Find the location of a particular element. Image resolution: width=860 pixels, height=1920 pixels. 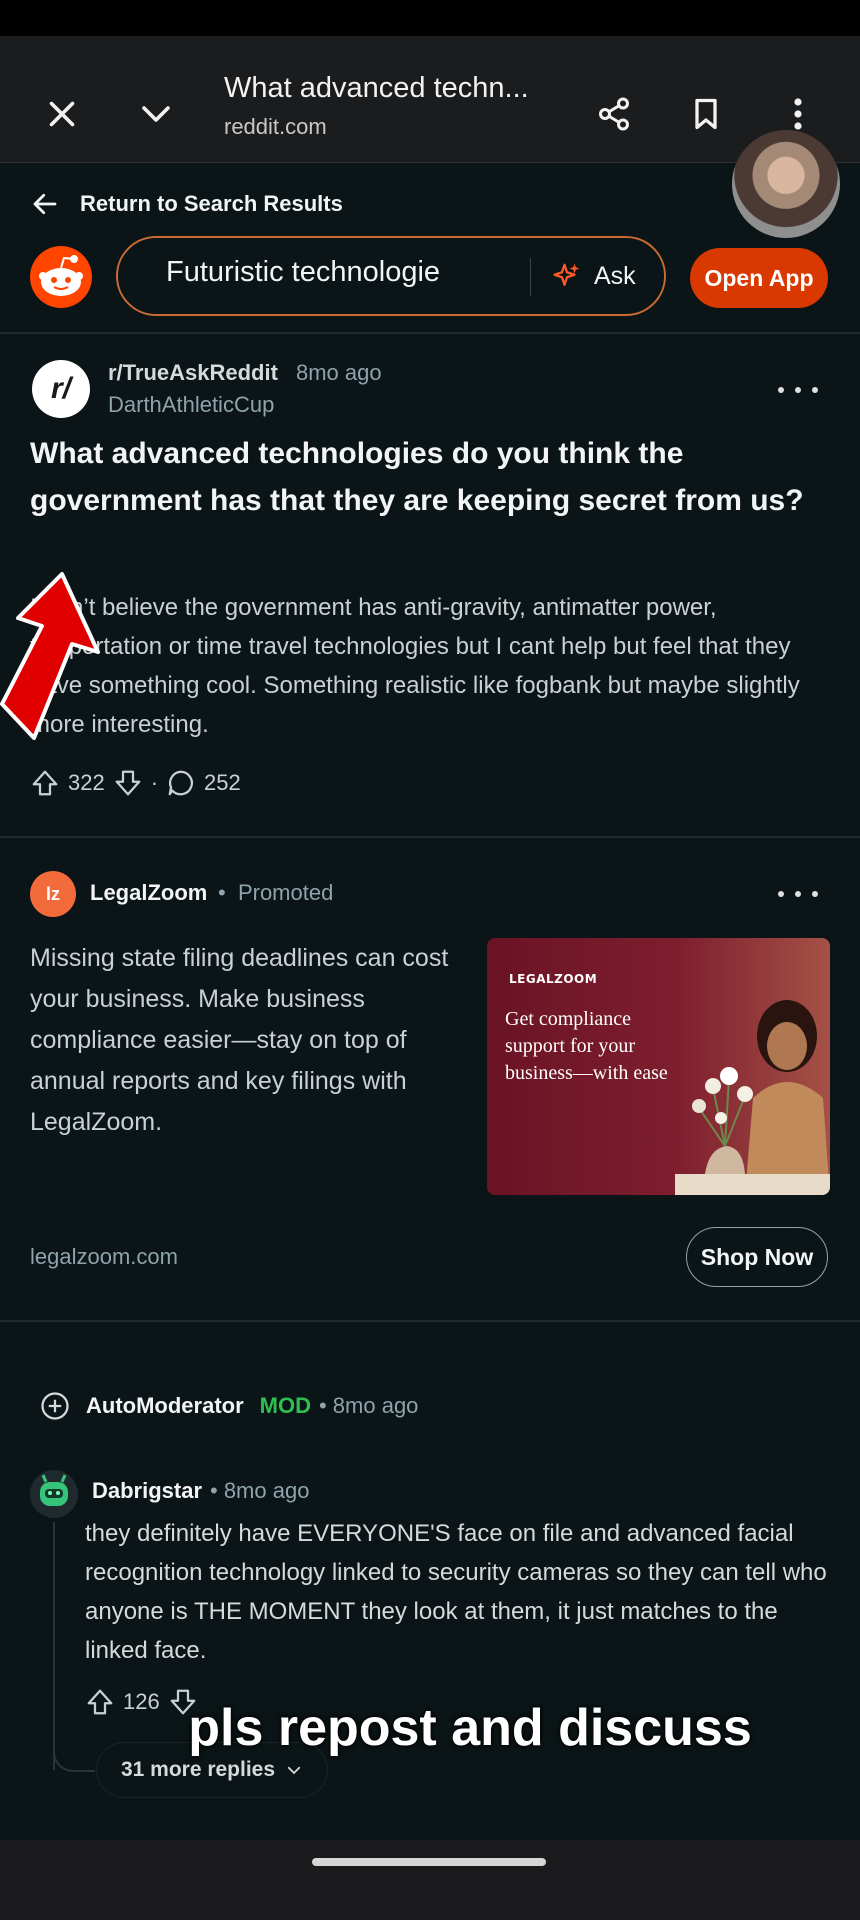

automod-name: AutoModerator is located at coordinates (165, 1406).